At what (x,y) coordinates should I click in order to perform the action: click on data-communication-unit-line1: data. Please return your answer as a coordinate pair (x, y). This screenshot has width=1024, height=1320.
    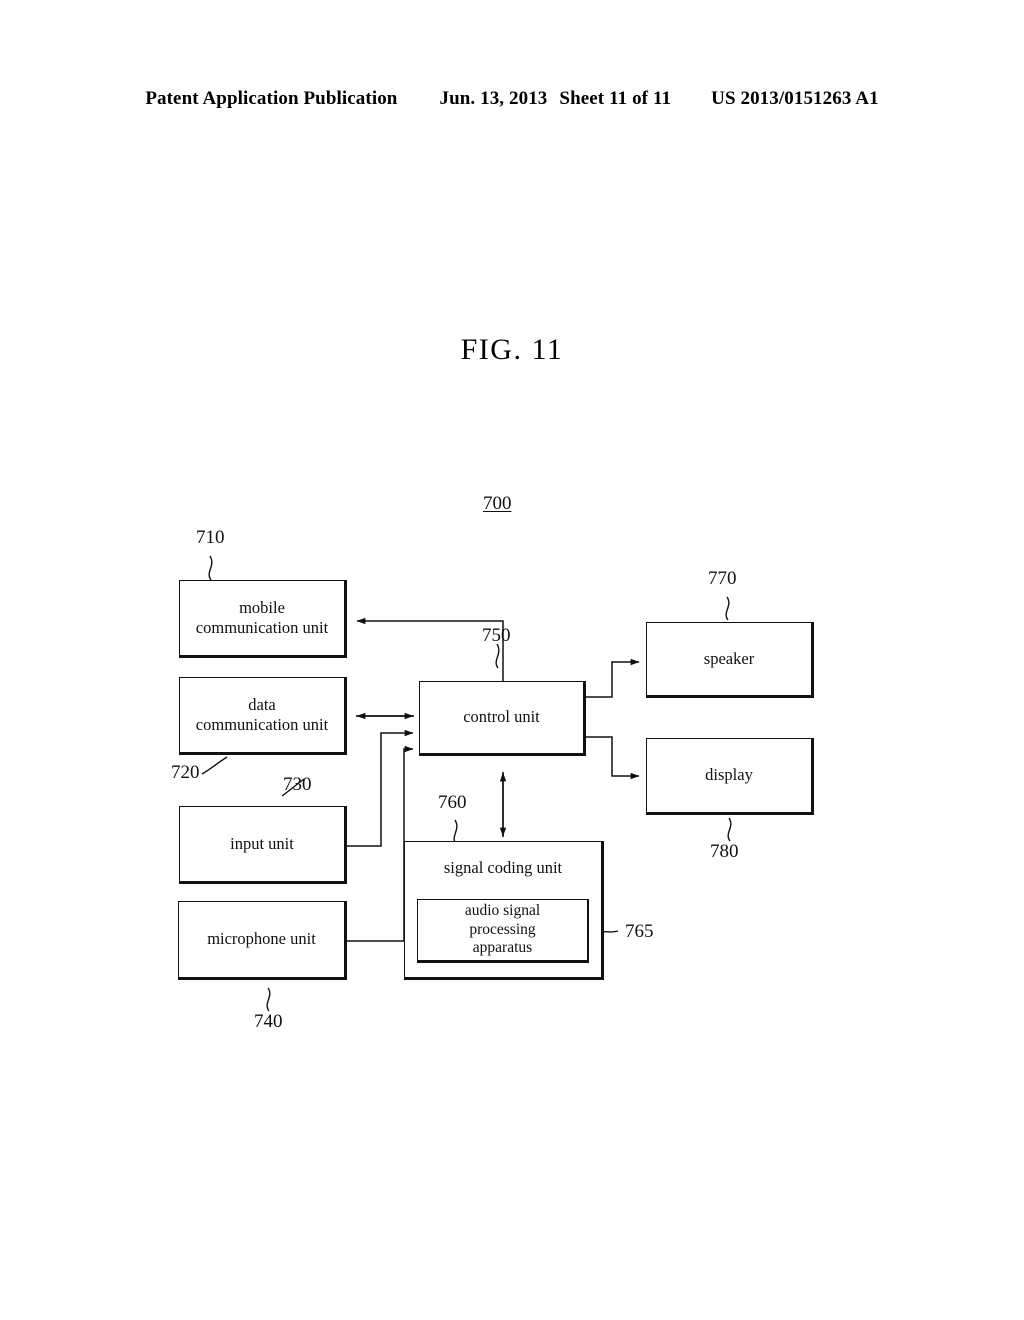
    Looking at the image, I should click on (262, 704).